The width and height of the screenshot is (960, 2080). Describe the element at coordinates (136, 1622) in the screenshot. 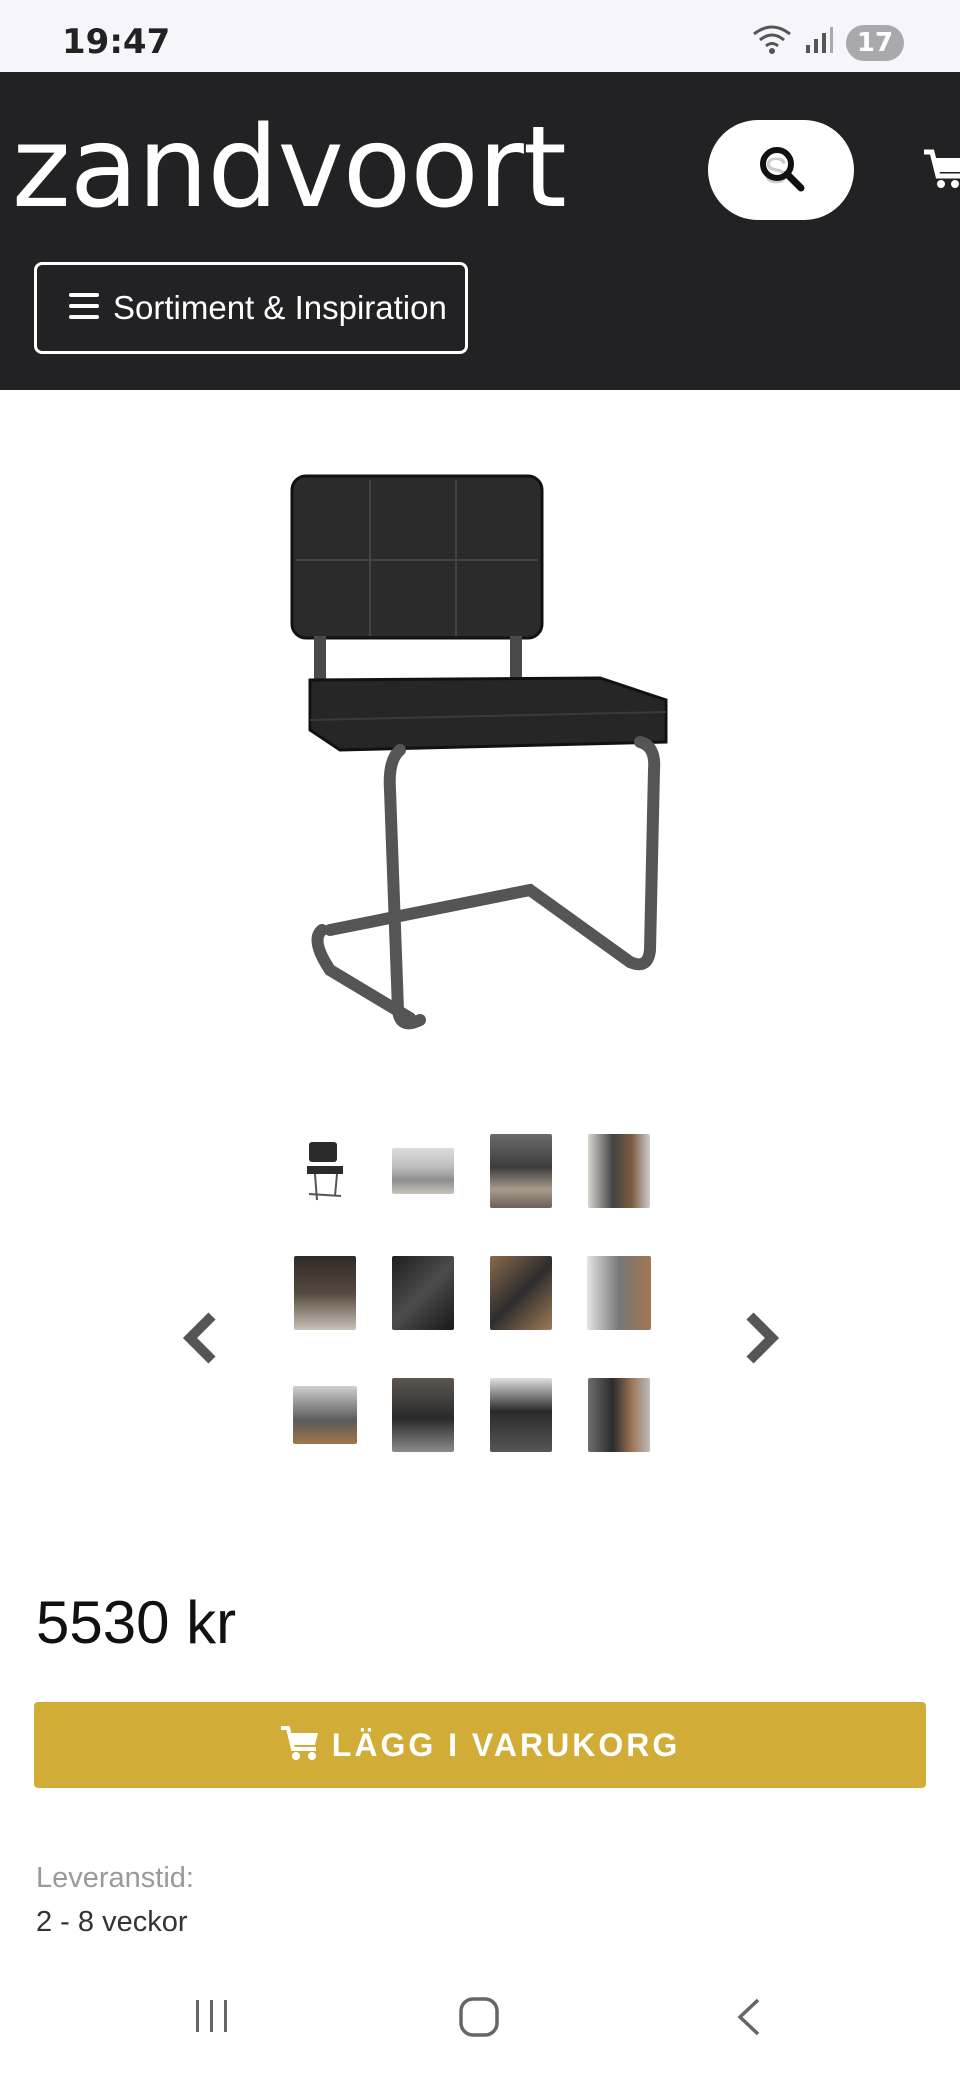

I see `product-price: 5530 kr` at that location.